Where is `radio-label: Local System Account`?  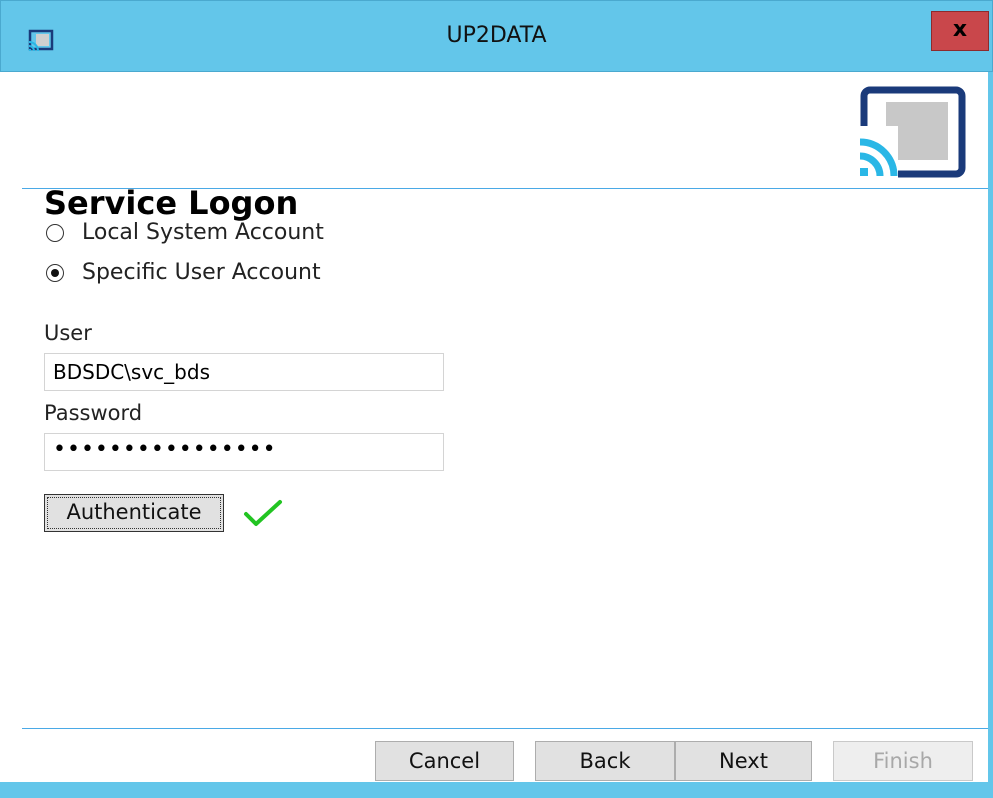 radio-label: Local System Account is located at coordinates (203, 232).